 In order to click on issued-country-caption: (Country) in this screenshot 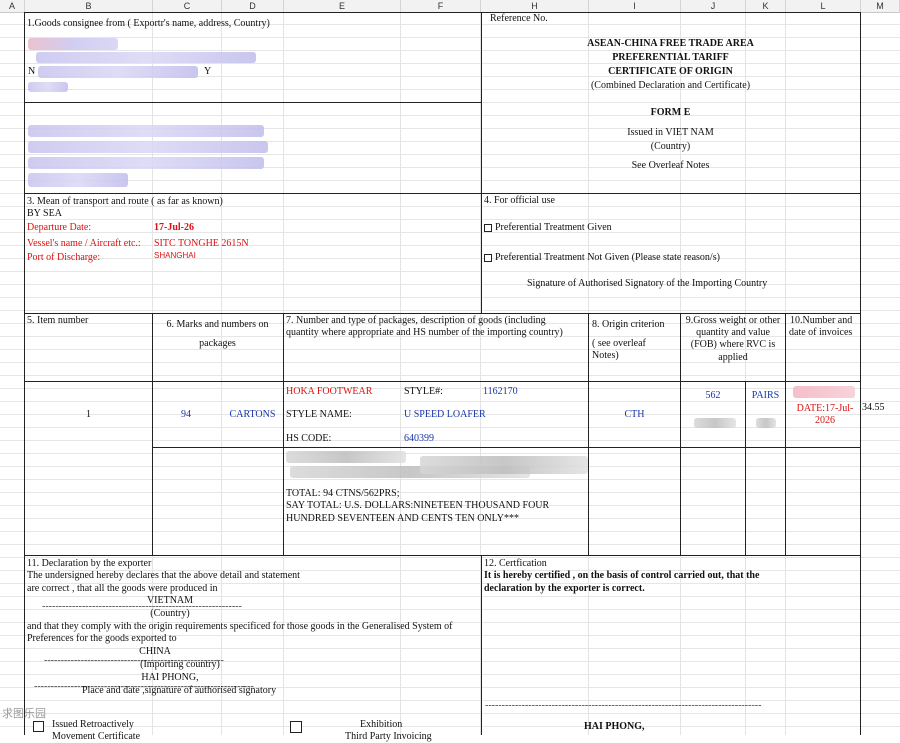, I will do `click(670, 146)`.